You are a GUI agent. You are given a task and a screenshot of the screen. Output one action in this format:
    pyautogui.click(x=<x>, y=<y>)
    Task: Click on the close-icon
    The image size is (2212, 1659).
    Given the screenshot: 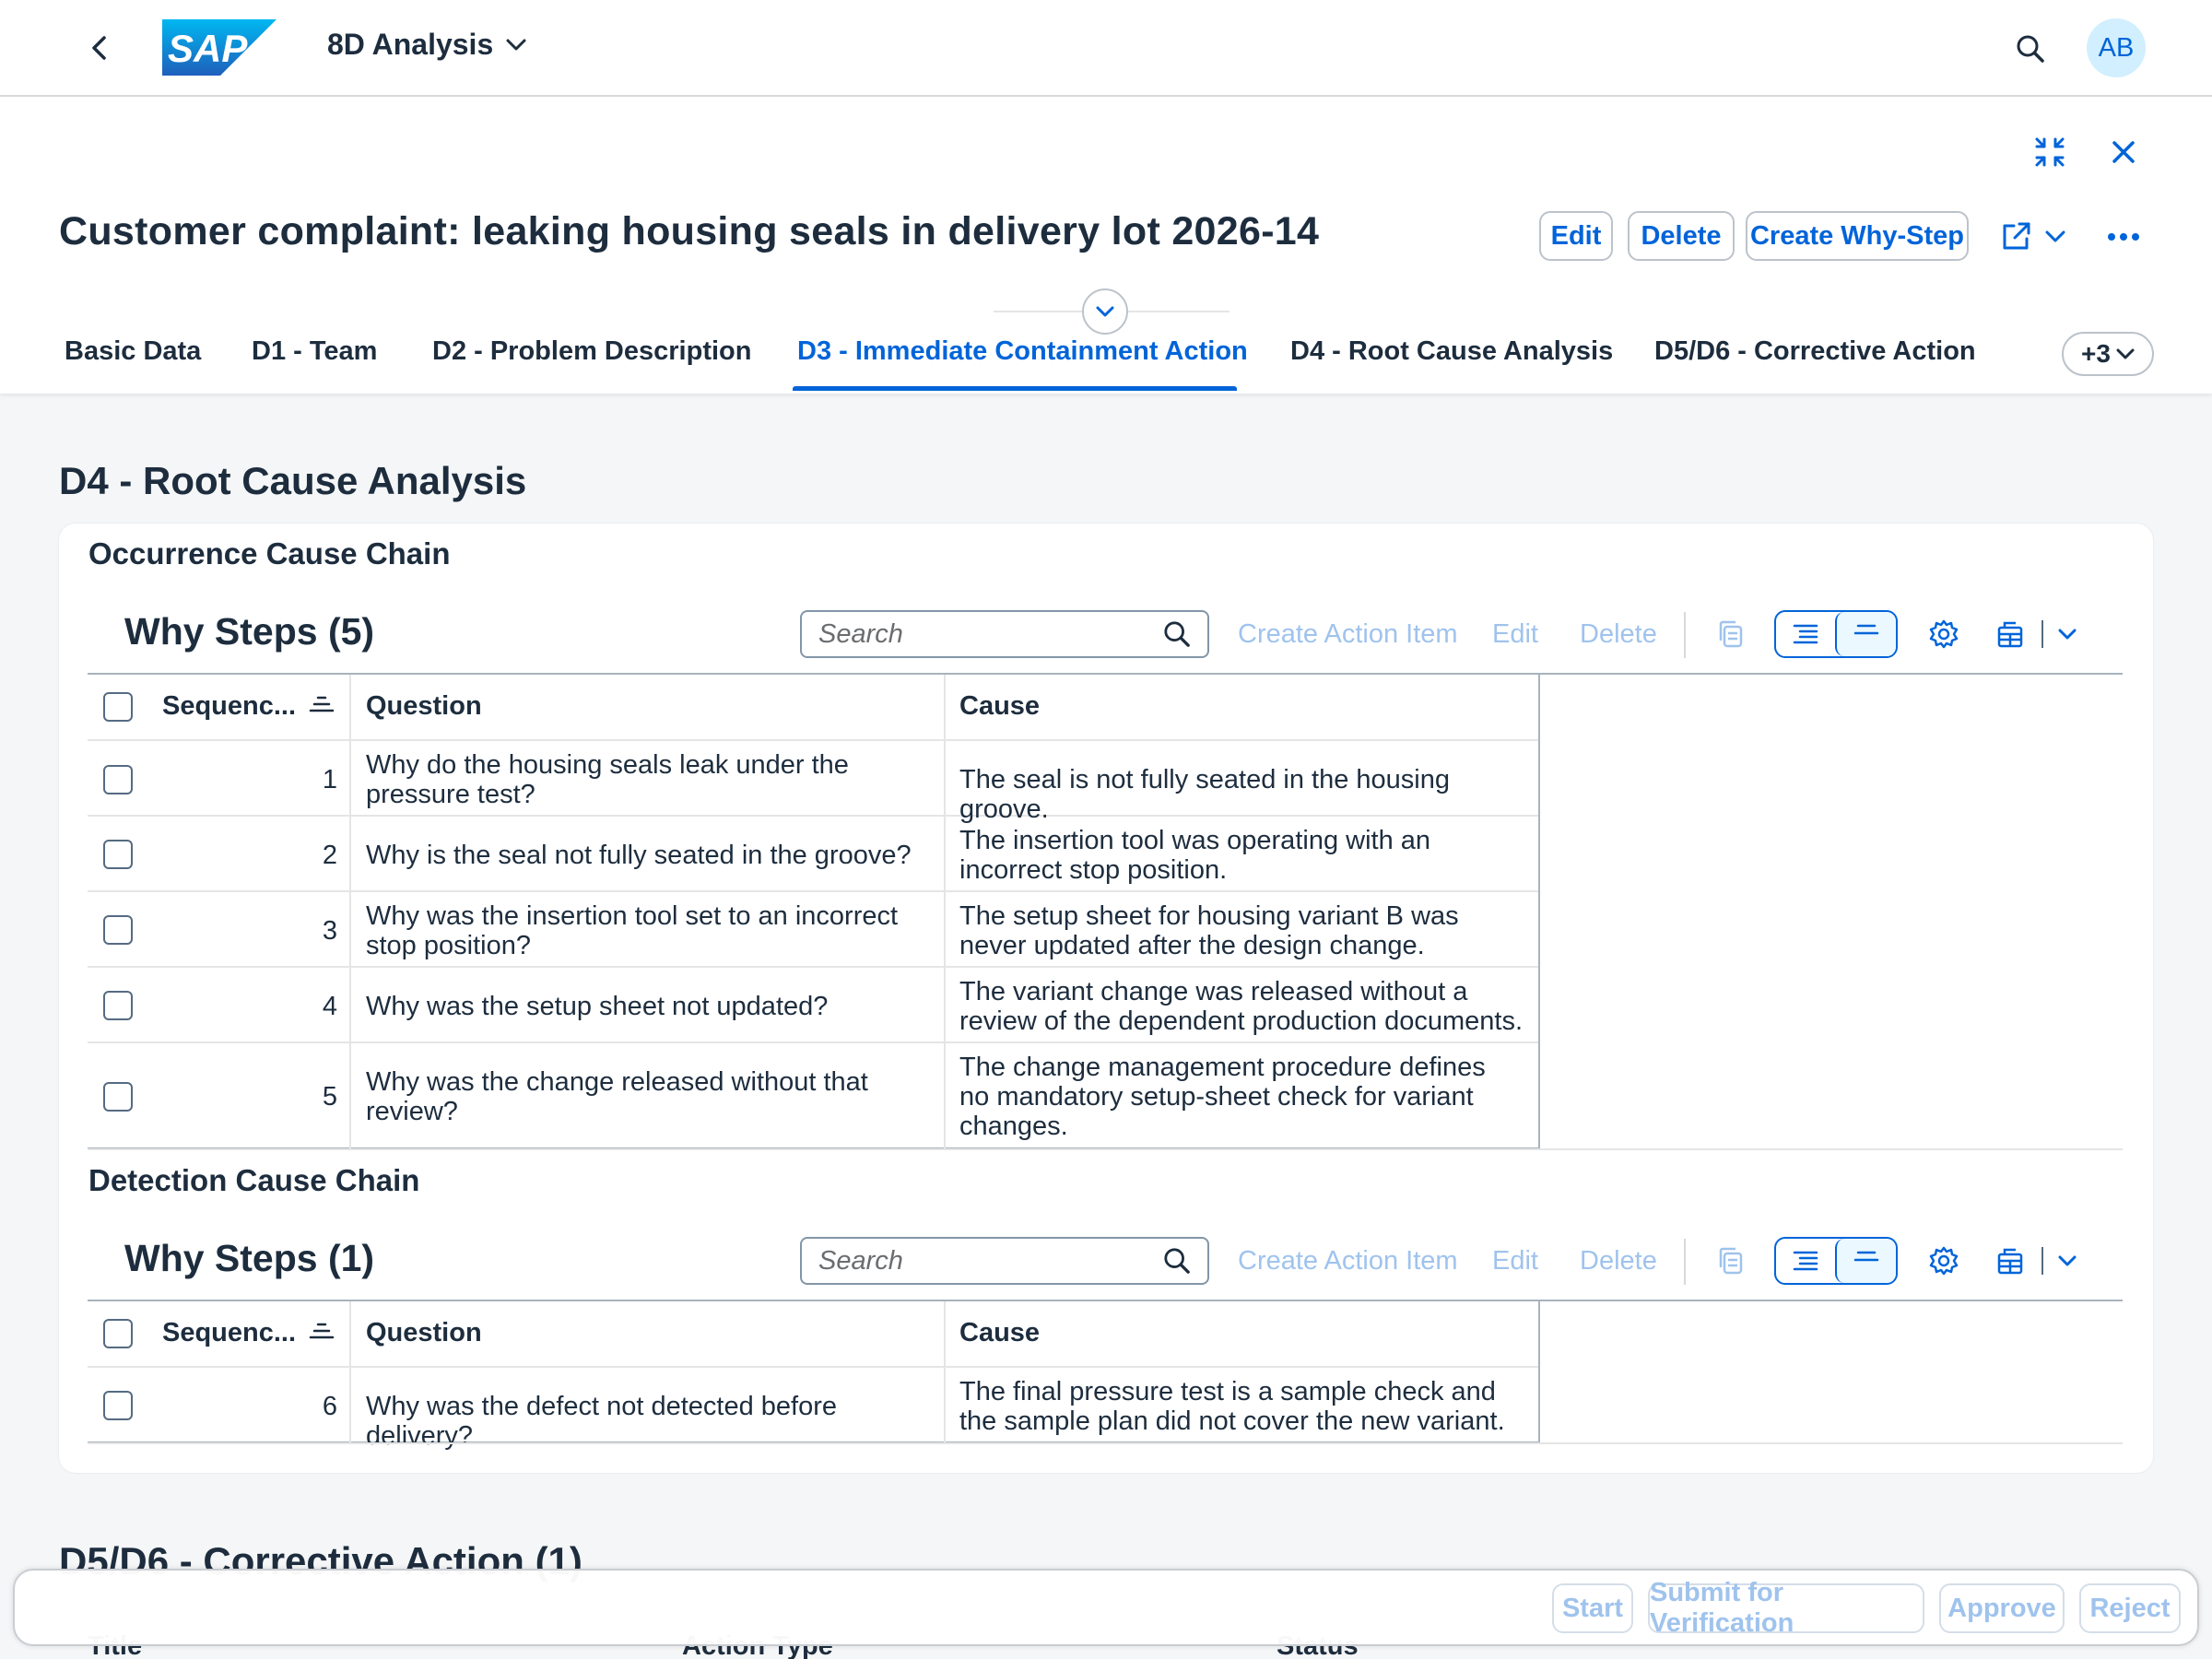 What is the action you would take?
    pyautogui.click(x=2123, y=152)
    